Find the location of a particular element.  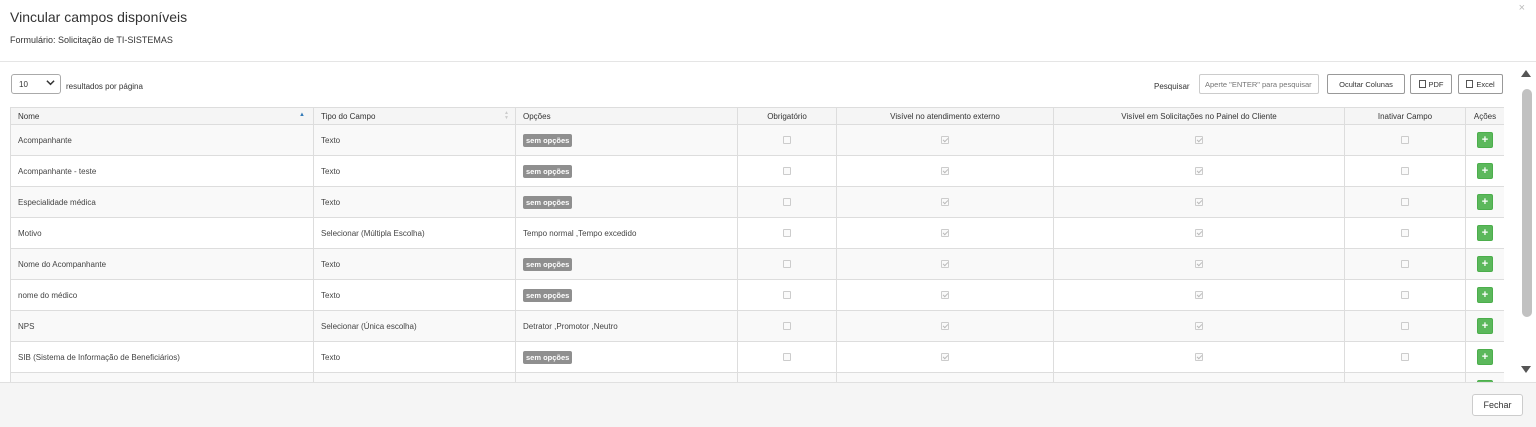

table-row: Acompanhante Texto sem opções + is located at coordinates (757, 140).